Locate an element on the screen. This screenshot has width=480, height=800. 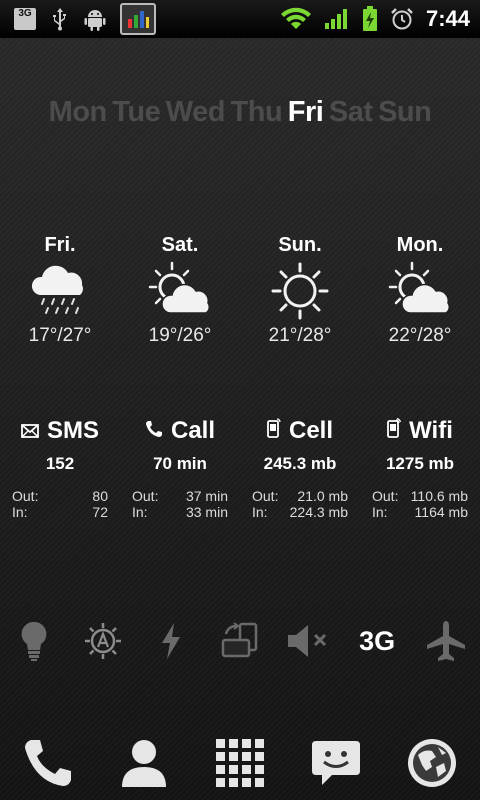
app-drawer-icon is located at coordinates (240, 763).